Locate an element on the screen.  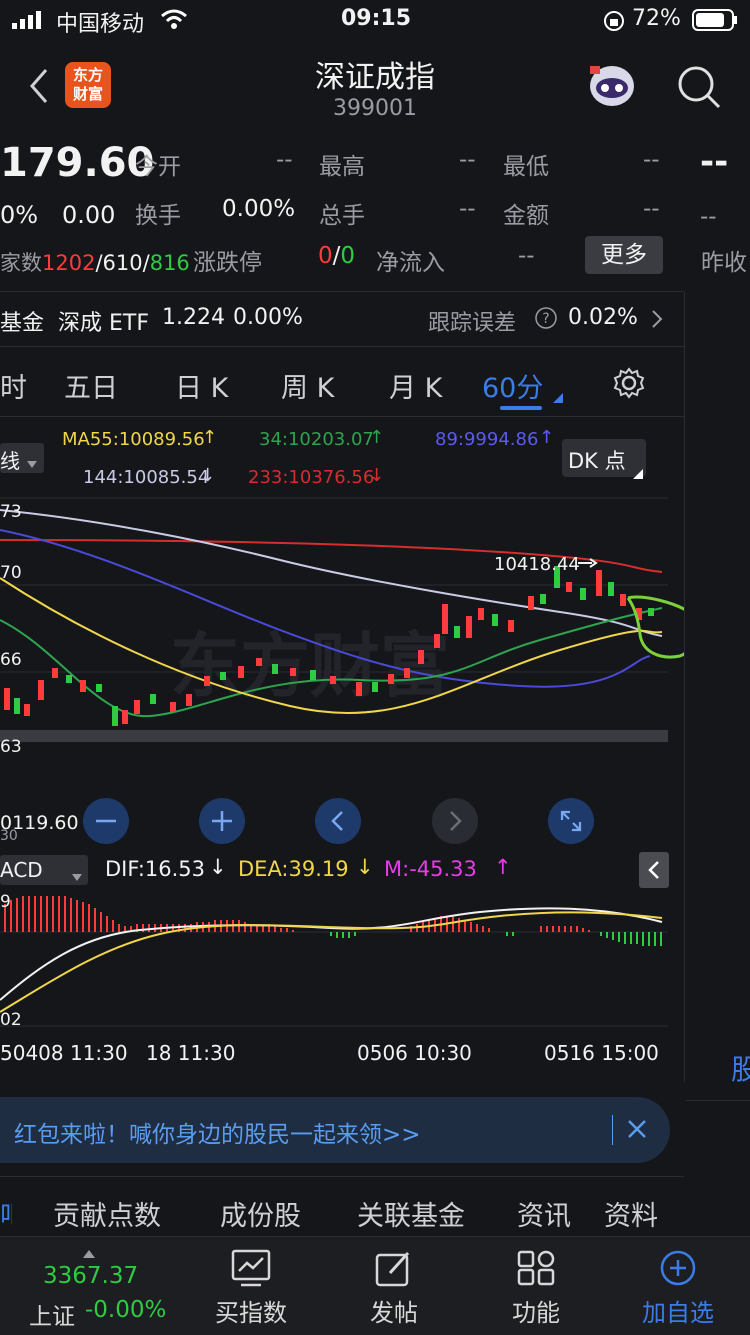
dea-arrow-down-icon: ↓ is located at coordinates (365, 867).